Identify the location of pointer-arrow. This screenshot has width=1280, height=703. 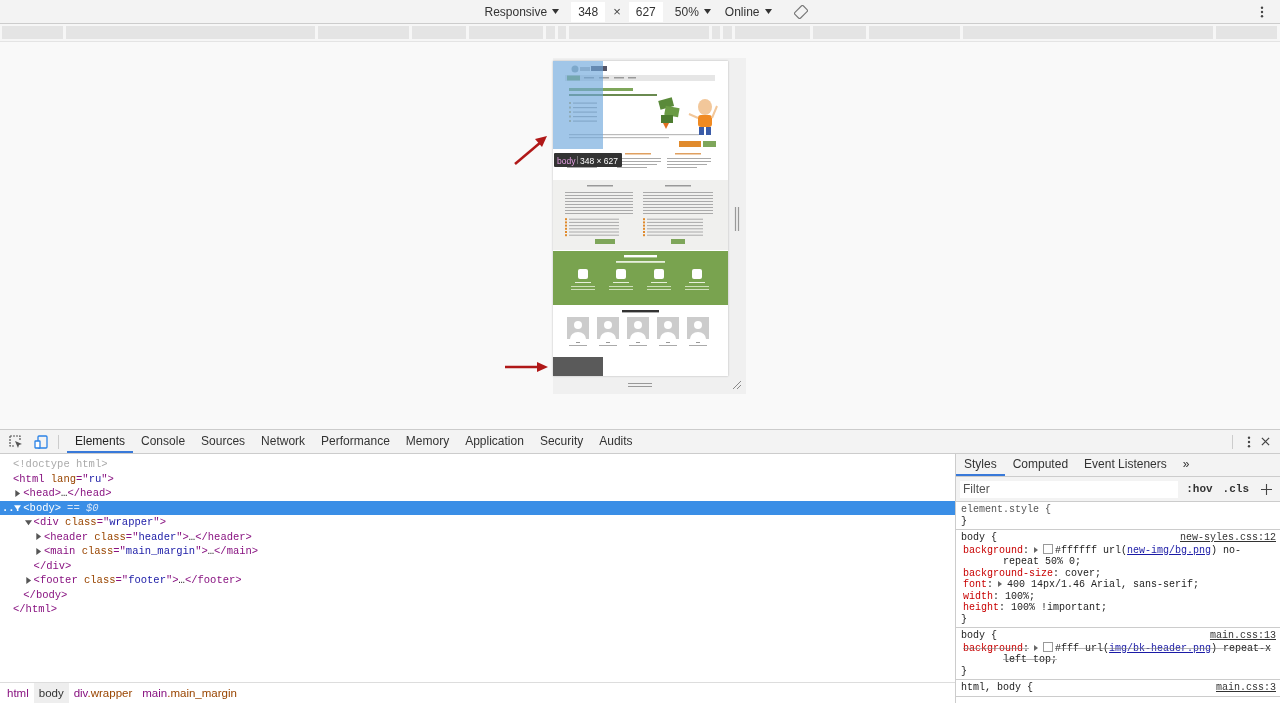
(525, 367).